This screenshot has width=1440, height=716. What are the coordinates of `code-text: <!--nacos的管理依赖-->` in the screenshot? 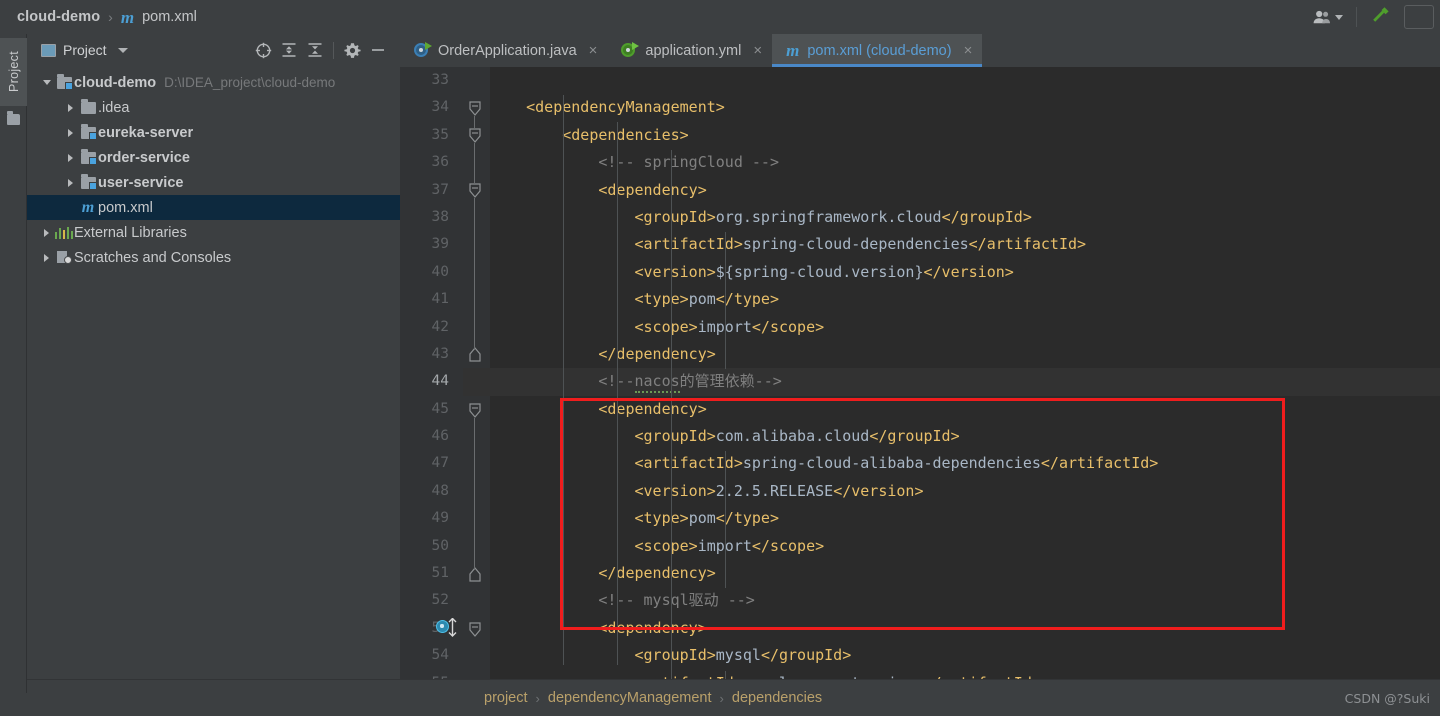 It's located at (636, 381).